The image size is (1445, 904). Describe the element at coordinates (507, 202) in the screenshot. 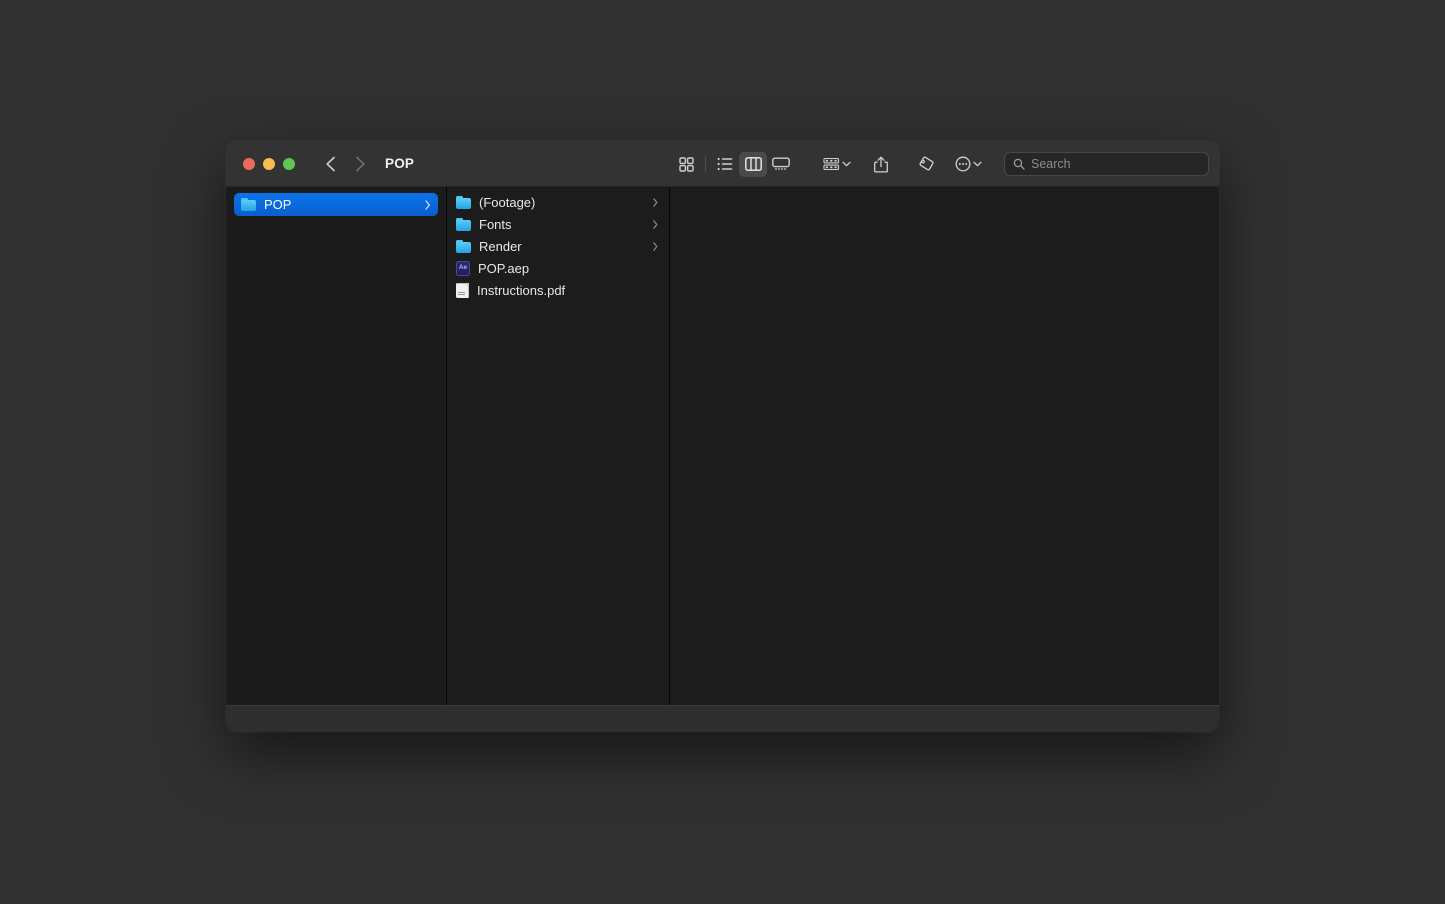

I see `list-item-label: (Footage)` at that location.